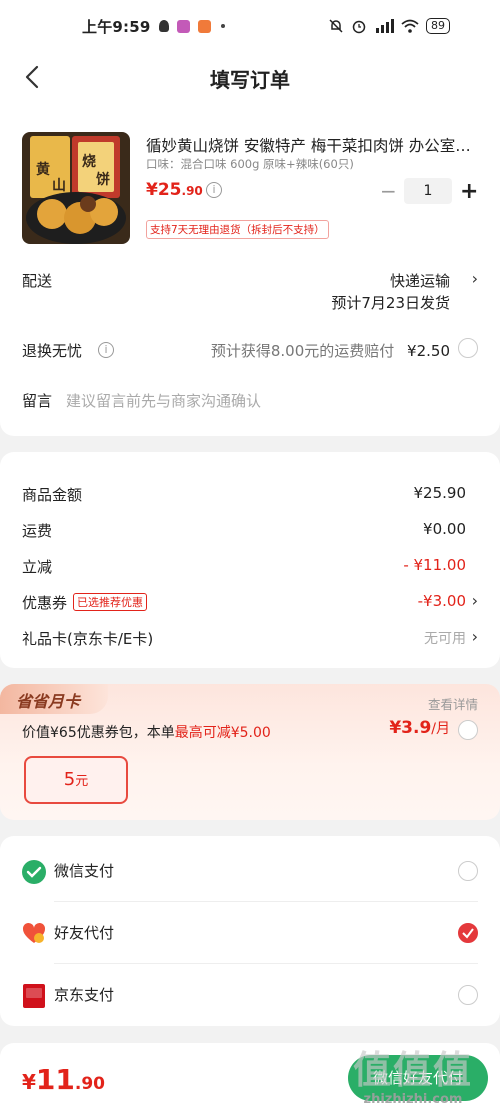  I want to click on delivery-method: 快递运输, so click(420, 280).